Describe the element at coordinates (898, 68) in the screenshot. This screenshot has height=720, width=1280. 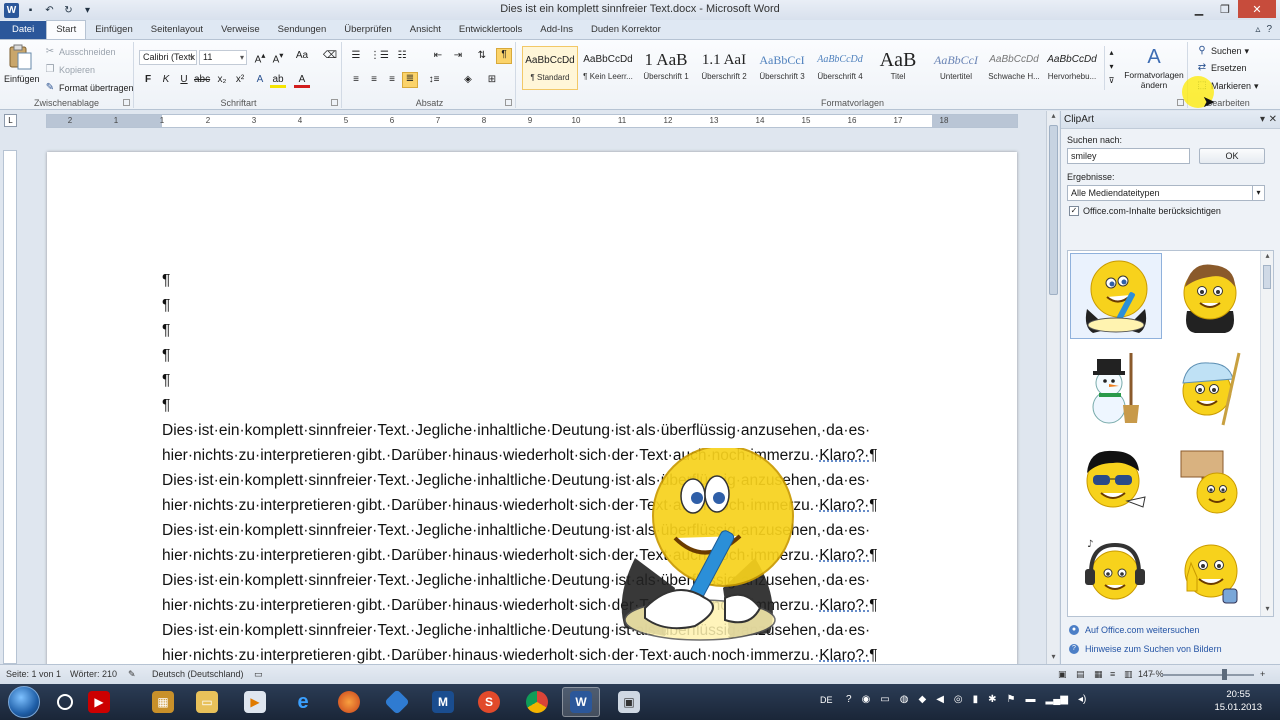
I see `style-title: AaB Titel` at that location.